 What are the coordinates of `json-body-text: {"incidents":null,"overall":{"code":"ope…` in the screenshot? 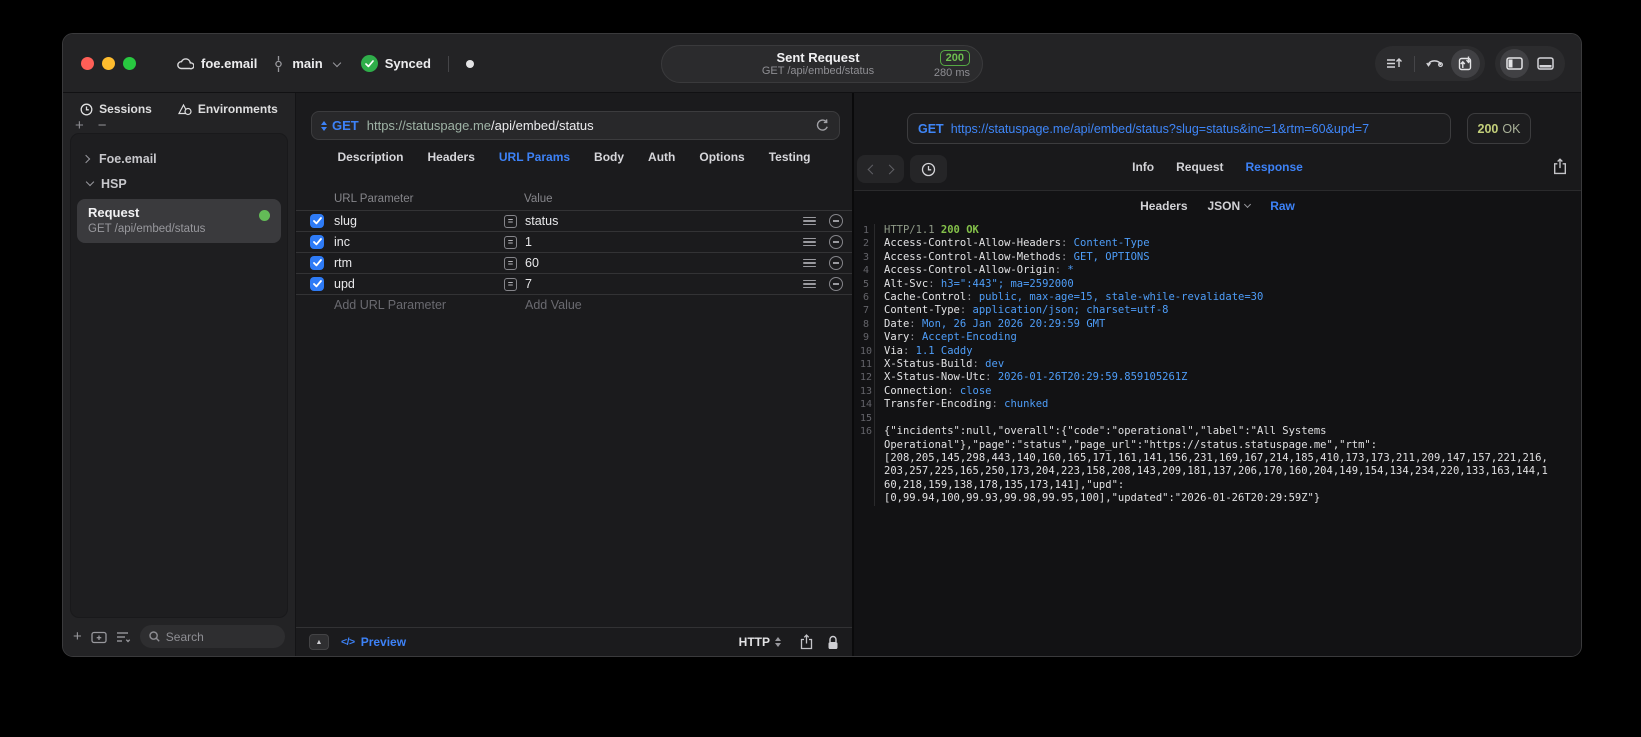 It's located at (1105, 431).